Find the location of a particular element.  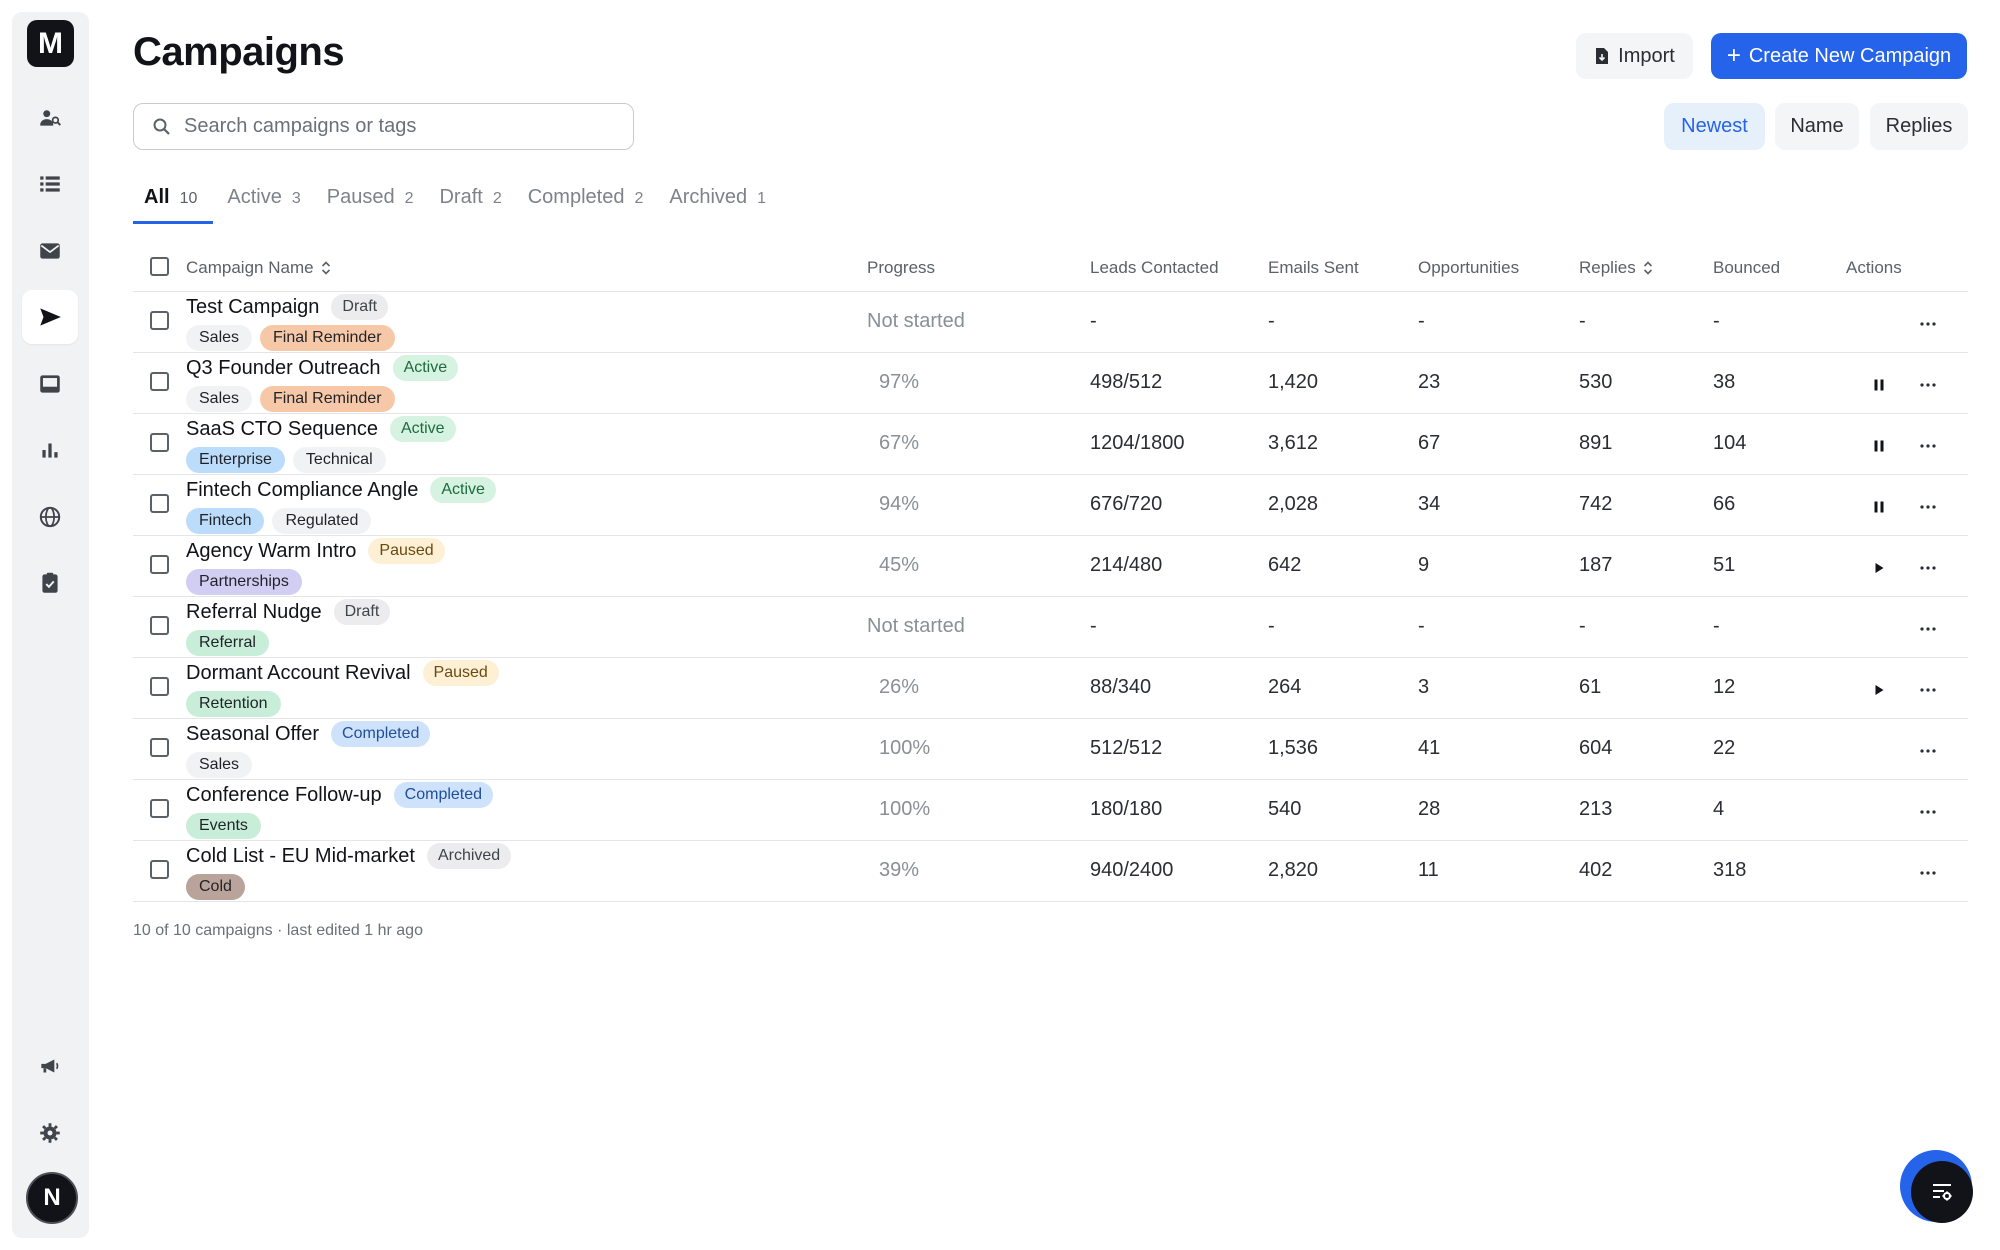

tag-enterprise: Enterprise is located at coordinates (235, 460).